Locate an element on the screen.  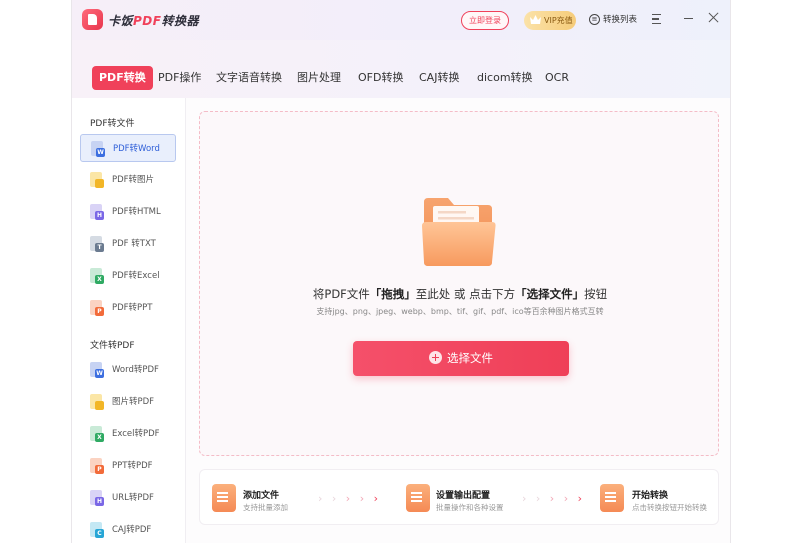
login-button: 立即登录 is located at coordinates (485, 20).